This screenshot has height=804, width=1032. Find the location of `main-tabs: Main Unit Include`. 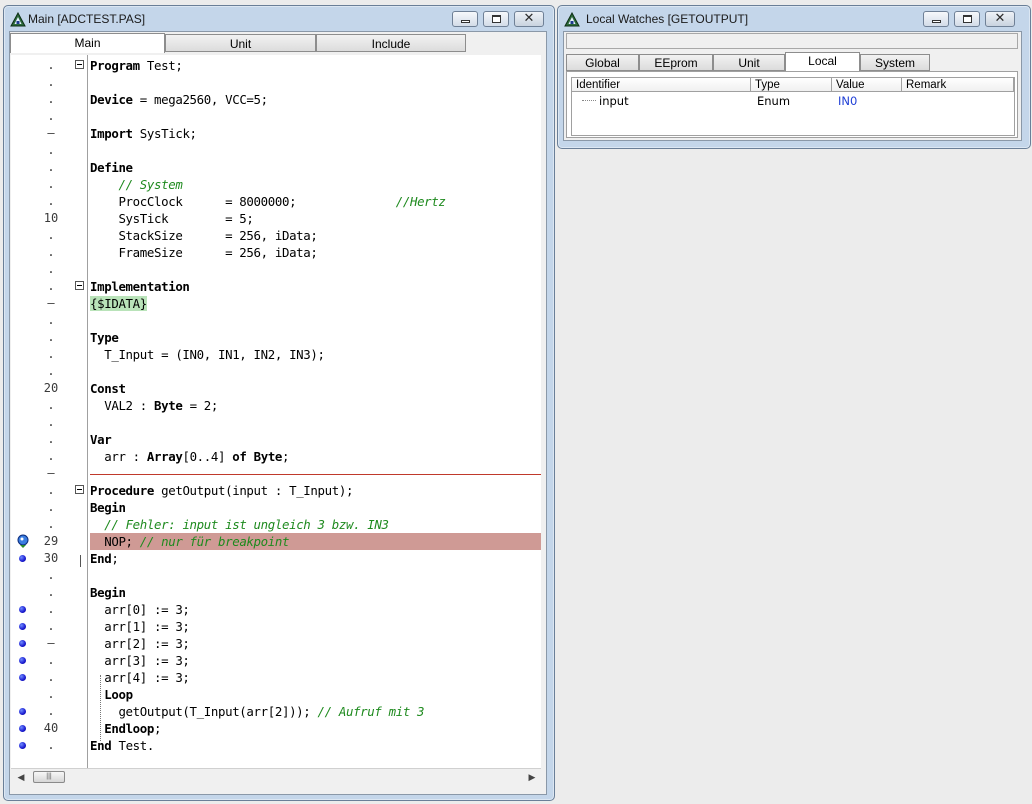

main-tabs: Main Unit Include is located at coordinates (275, 43).